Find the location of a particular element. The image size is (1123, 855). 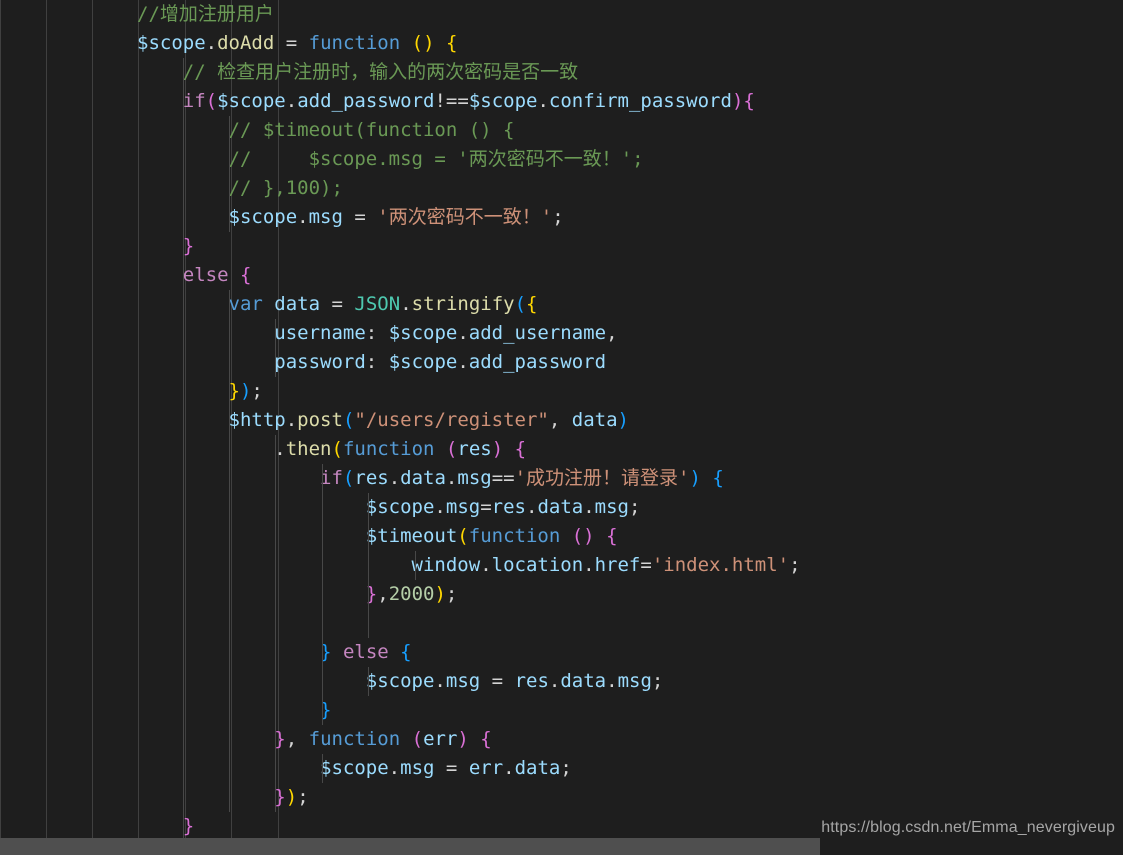

code-line: var data = JSON.stringify({ is located at coordinates (561, 304).